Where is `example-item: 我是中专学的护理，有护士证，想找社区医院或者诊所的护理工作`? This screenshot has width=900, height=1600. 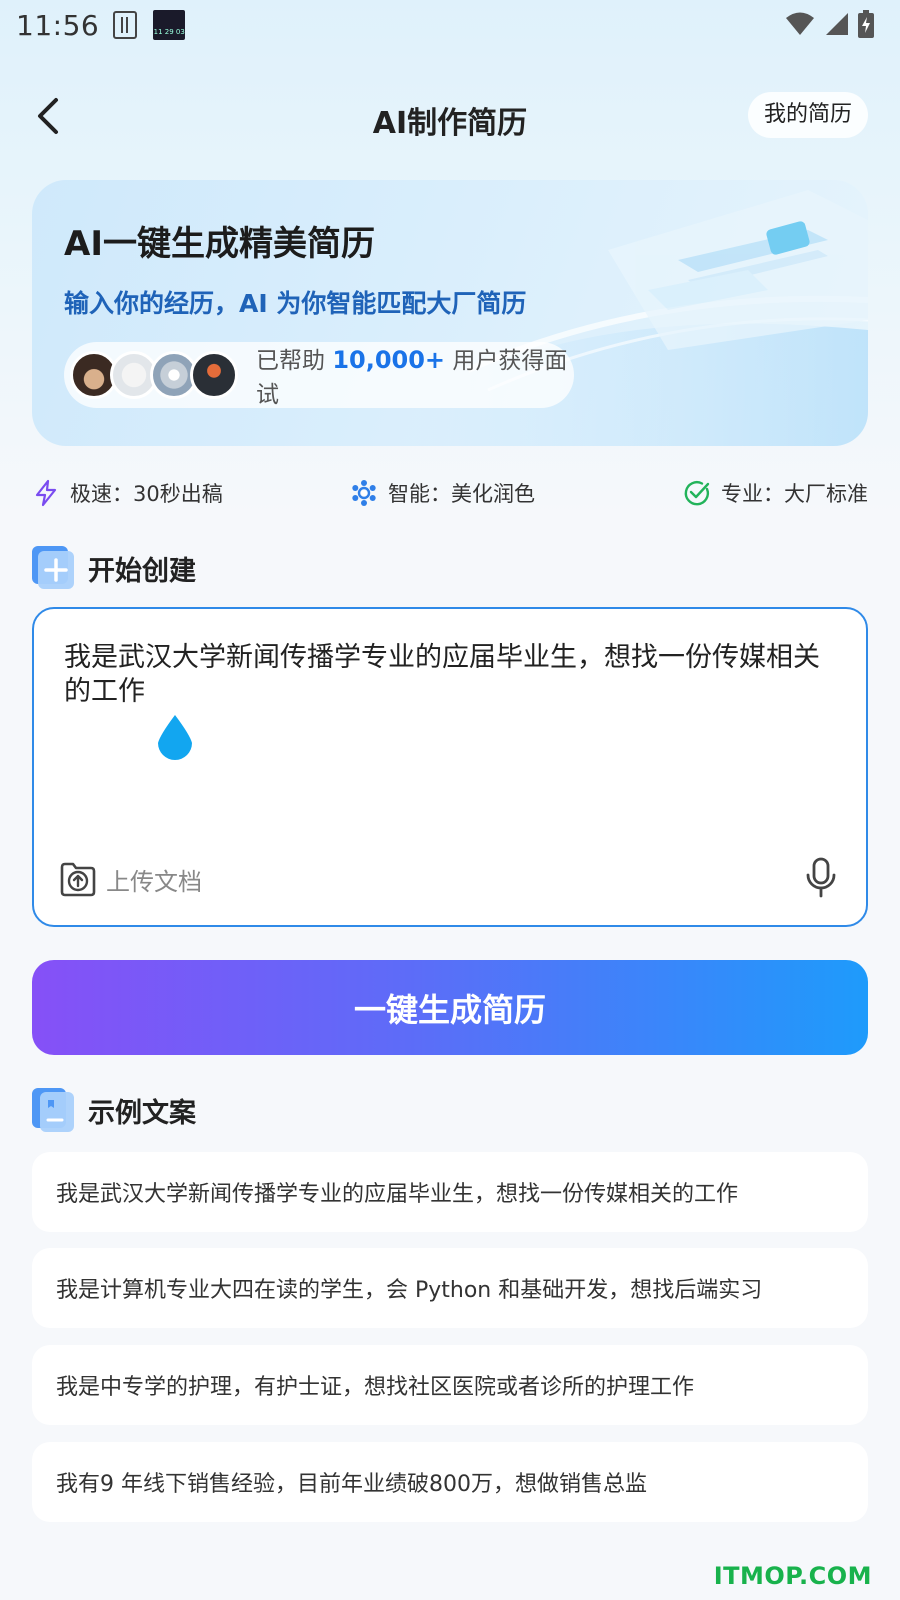
example-item: 我是中专学的护理，有护士证，想找社区医院或者诊所的护理工作 is located at coordinates (450, 1385).